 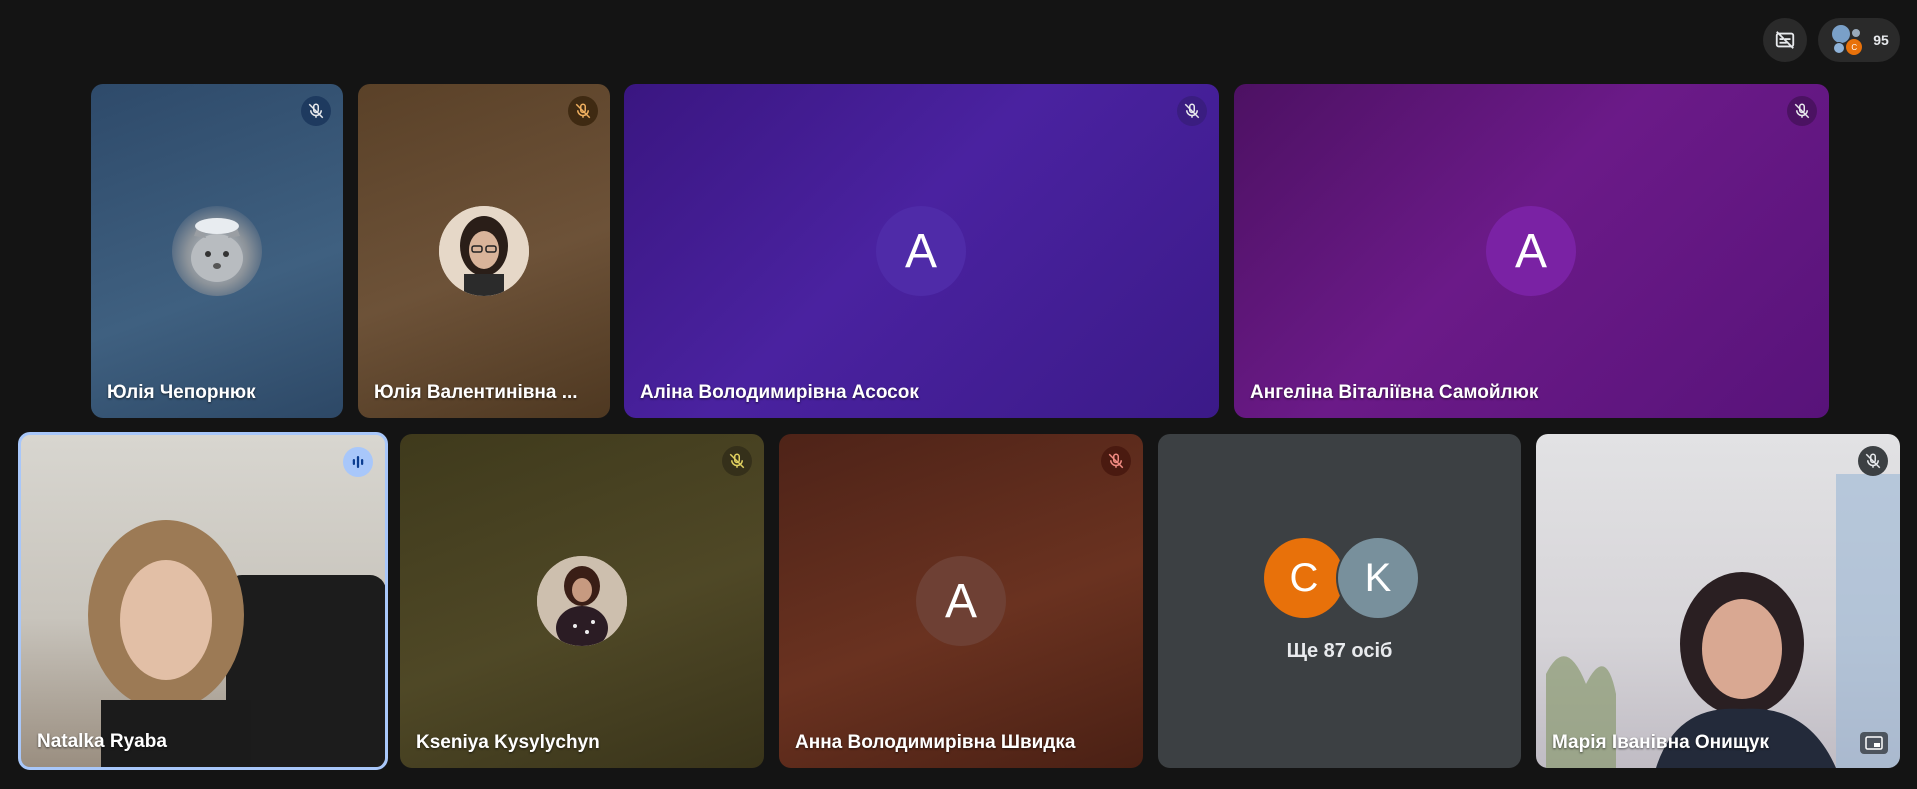 I want to click on pip-button, so click(x=1874, y=743).